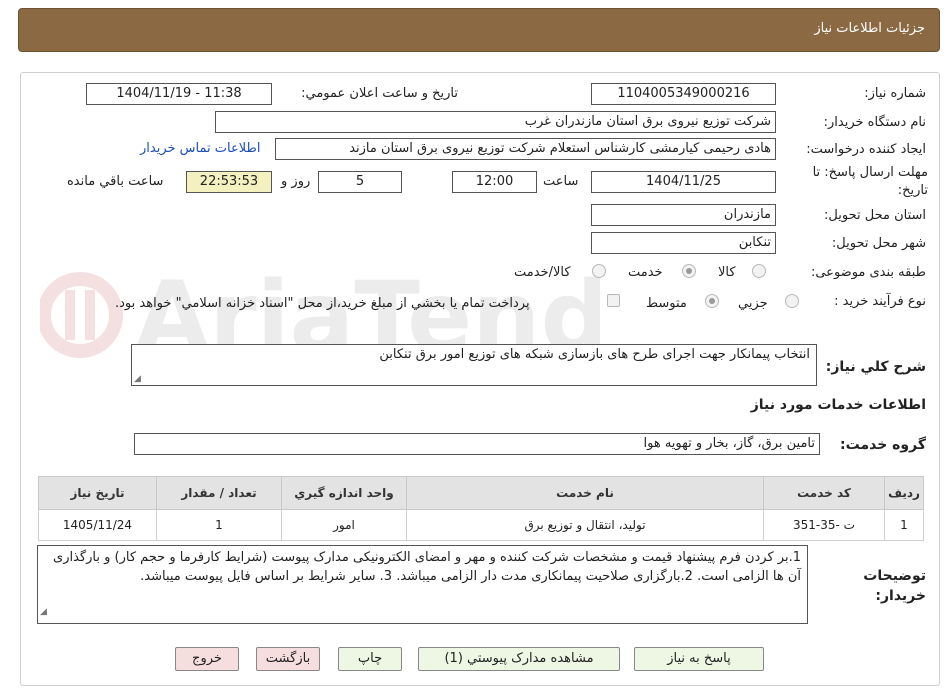 The height and width of the screenshot is (691, 944). Describe the element at coordinates (97, 493) in the screenshot. I see `col-header-need-date: تاريخ نياز` at that location.